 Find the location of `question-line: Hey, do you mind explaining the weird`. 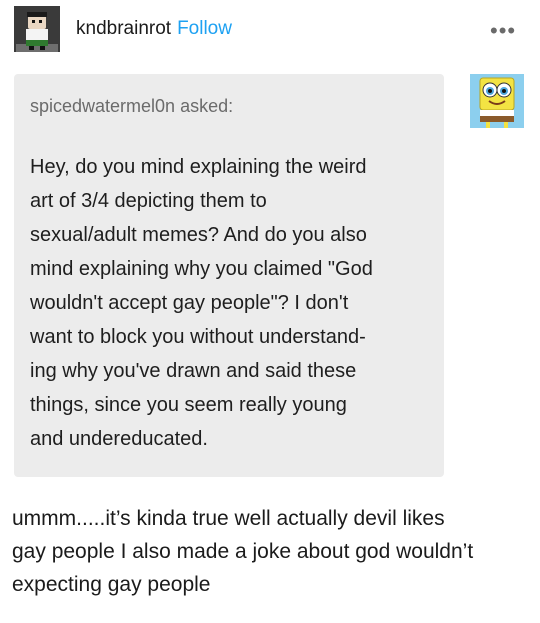

question-line: Hey, do you mind explaining the weird is located at coordinates (198, 167).